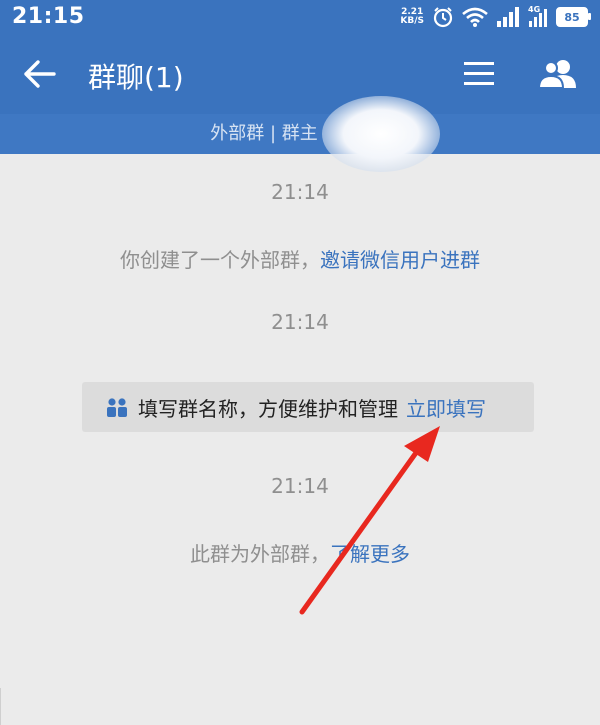  I want to click on network-type: 4G, so click(534, 9).